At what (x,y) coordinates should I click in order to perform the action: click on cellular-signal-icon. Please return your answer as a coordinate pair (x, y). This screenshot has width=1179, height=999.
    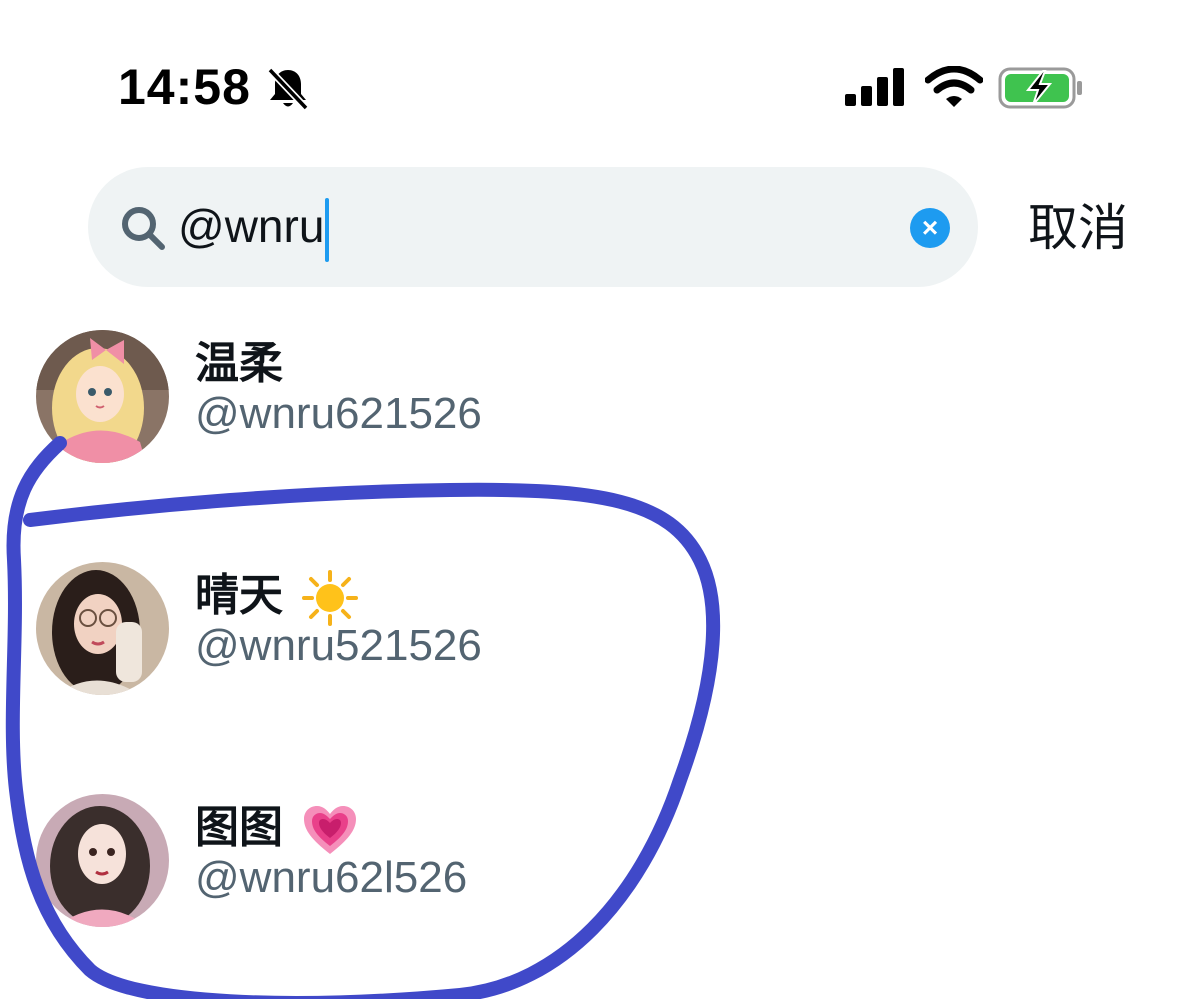
    Looking at the image, I should click on (874, 87).